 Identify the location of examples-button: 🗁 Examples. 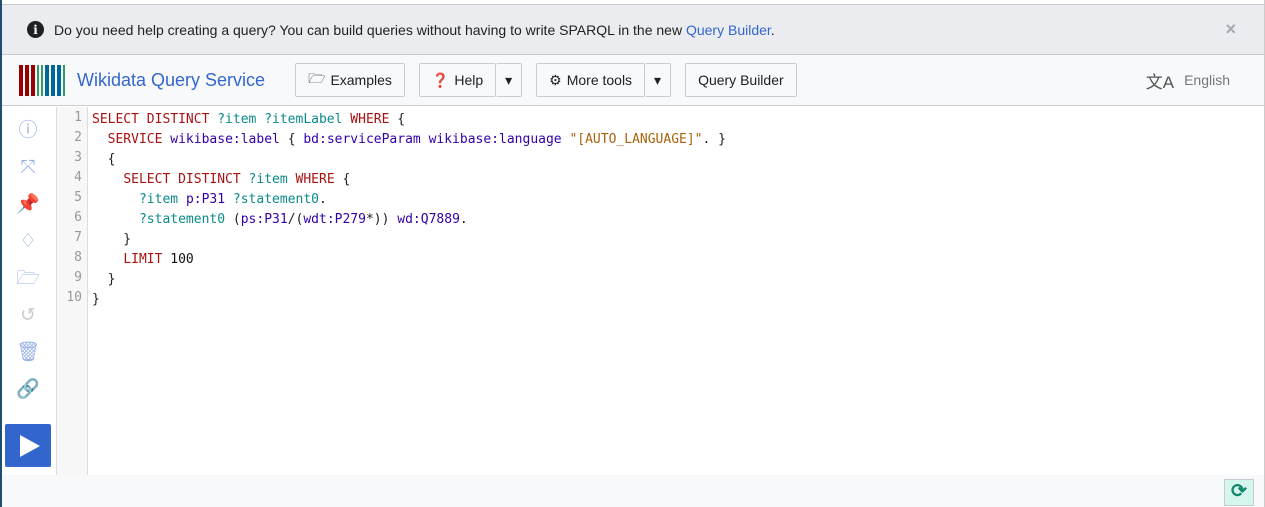
(350, 80).